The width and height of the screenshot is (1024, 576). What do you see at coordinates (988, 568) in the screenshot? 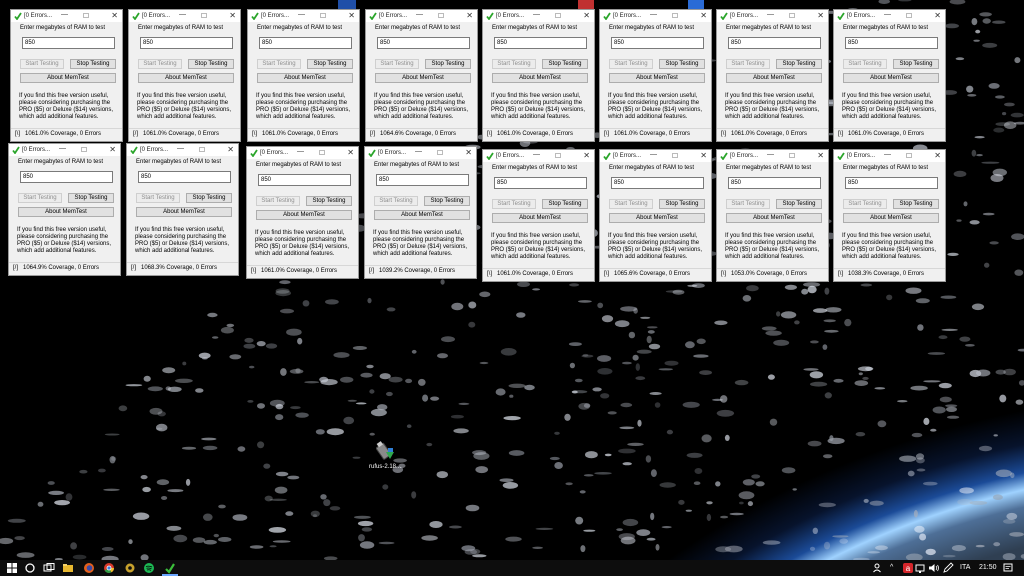
I see `clock: 21:50` at bounding box center [988, 568].